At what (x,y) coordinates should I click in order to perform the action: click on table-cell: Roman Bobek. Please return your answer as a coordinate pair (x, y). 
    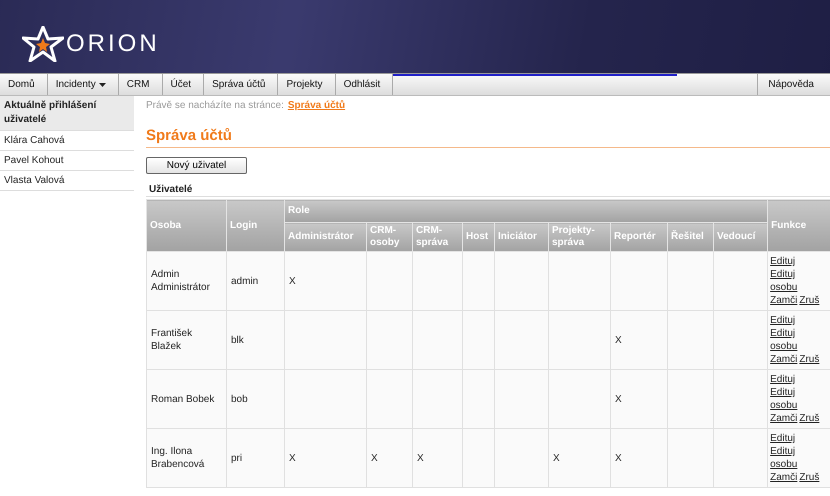
    Looking at the image, I should click on (186, 399).